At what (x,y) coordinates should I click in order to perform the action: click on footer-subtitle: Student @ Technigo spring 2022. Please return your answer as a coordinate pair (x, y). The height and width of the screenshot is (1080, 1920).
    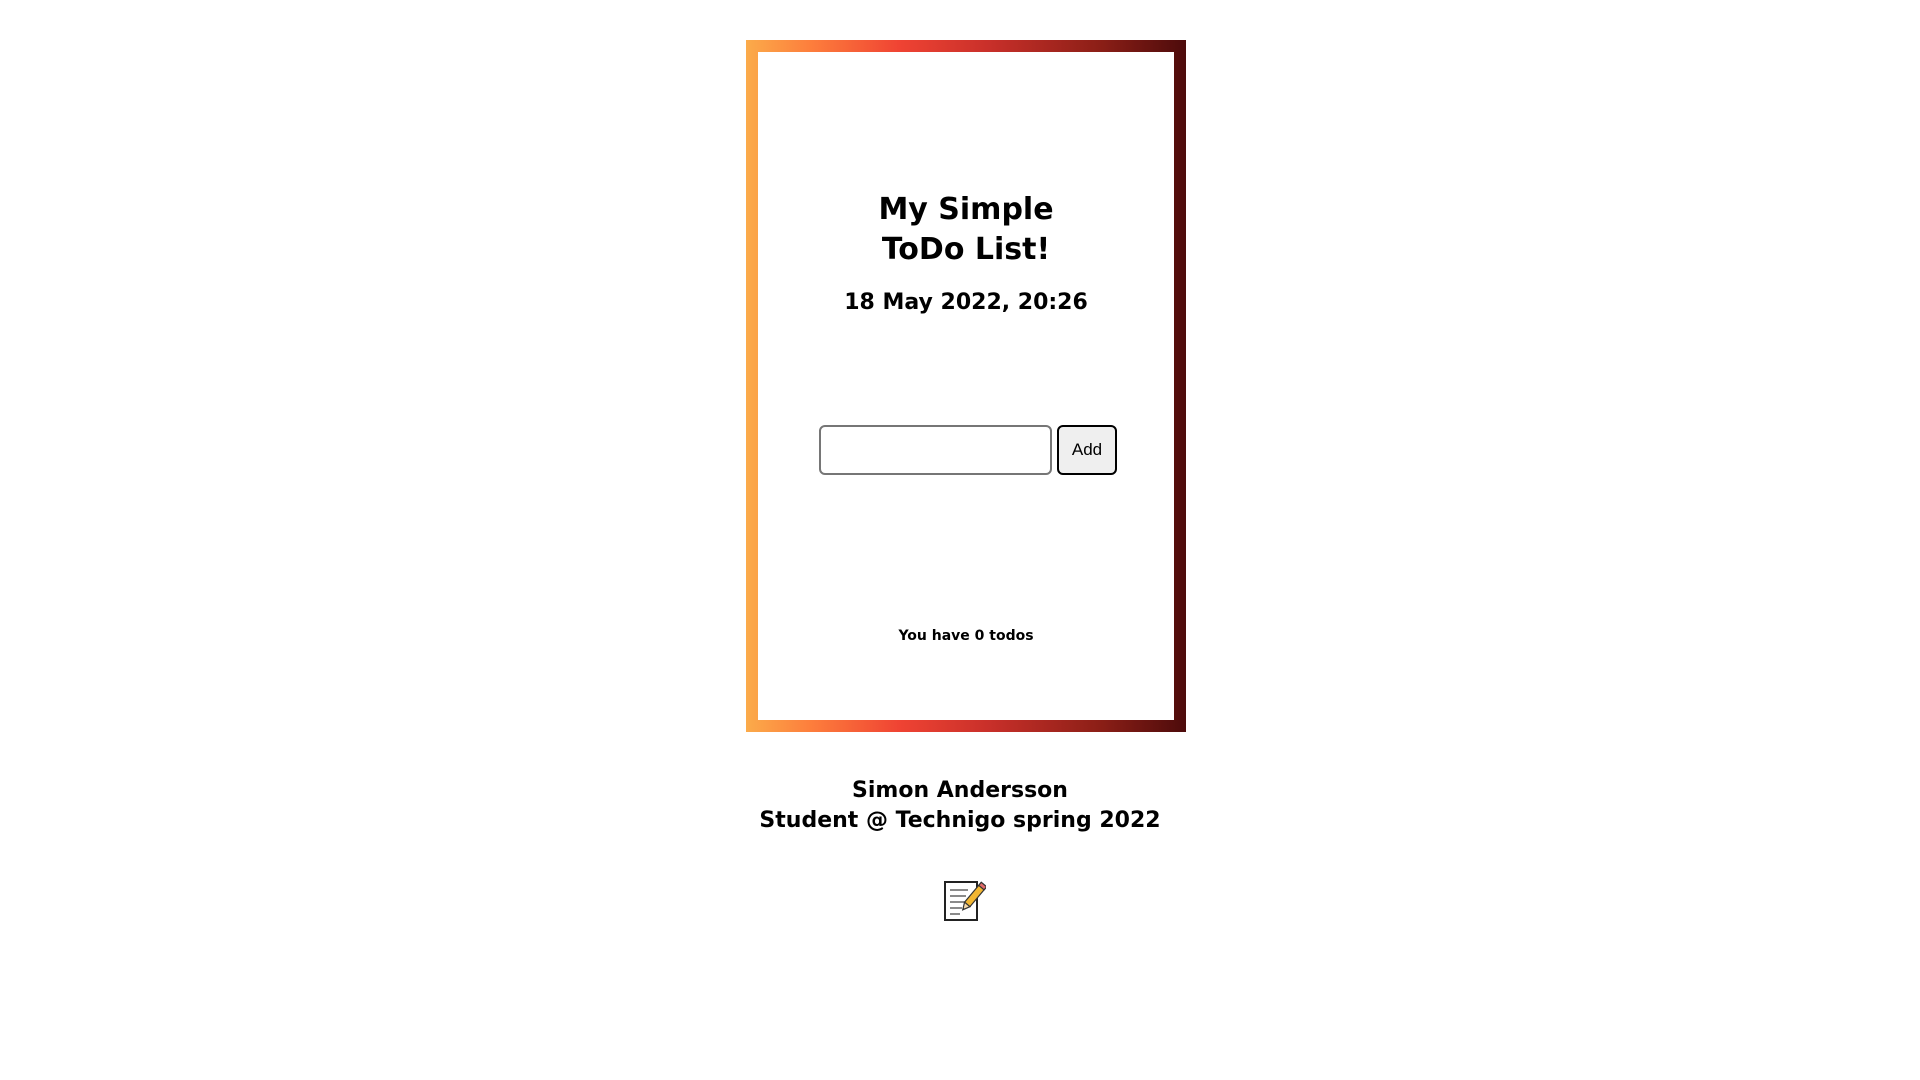
    Looking at the image, I should click on (960, 820).